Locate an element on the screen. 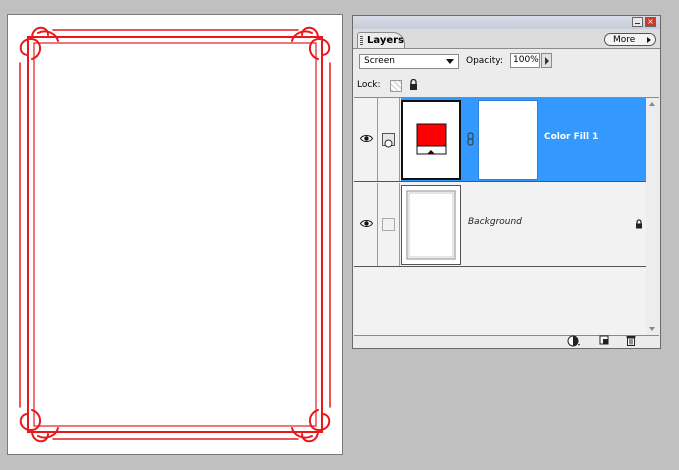  close-icon: × is located at coordinates (650, 22).